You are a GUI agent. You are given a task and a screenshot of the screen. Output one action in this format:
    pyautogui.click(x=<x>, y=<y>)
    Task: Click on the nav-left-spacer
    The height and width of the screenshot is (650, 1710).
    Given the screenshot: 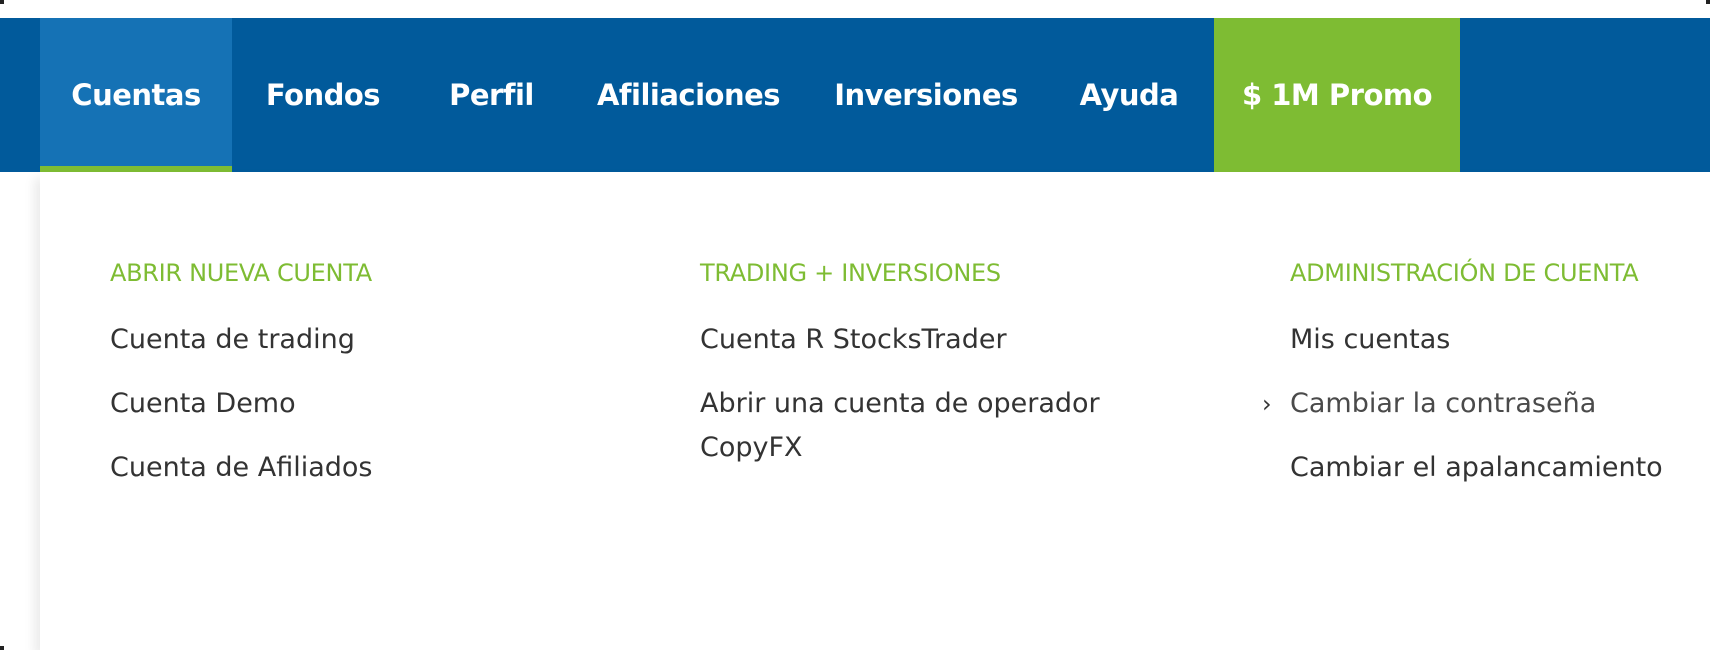 What is the action you would take?
    pyautogui.click(x=20, y=95)
    